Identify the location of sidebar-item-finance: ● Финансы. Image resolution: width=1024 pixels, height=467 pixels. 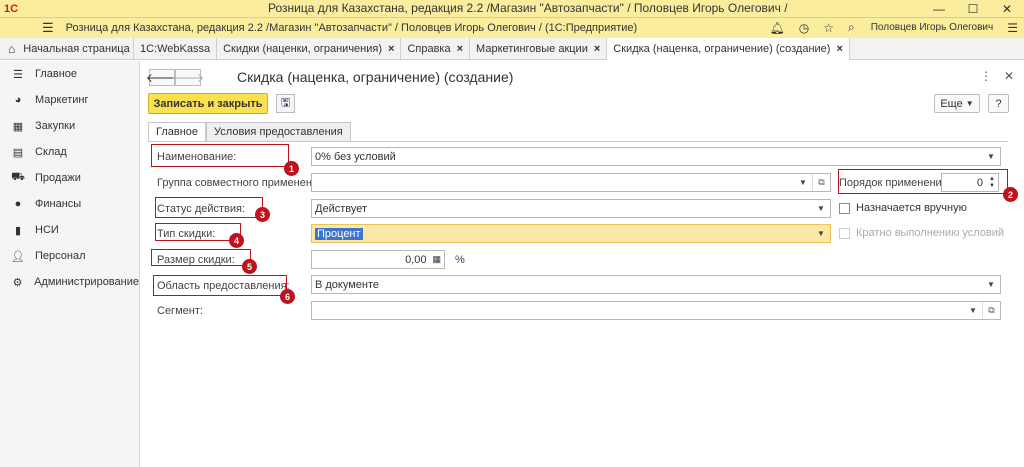
(69, 204).